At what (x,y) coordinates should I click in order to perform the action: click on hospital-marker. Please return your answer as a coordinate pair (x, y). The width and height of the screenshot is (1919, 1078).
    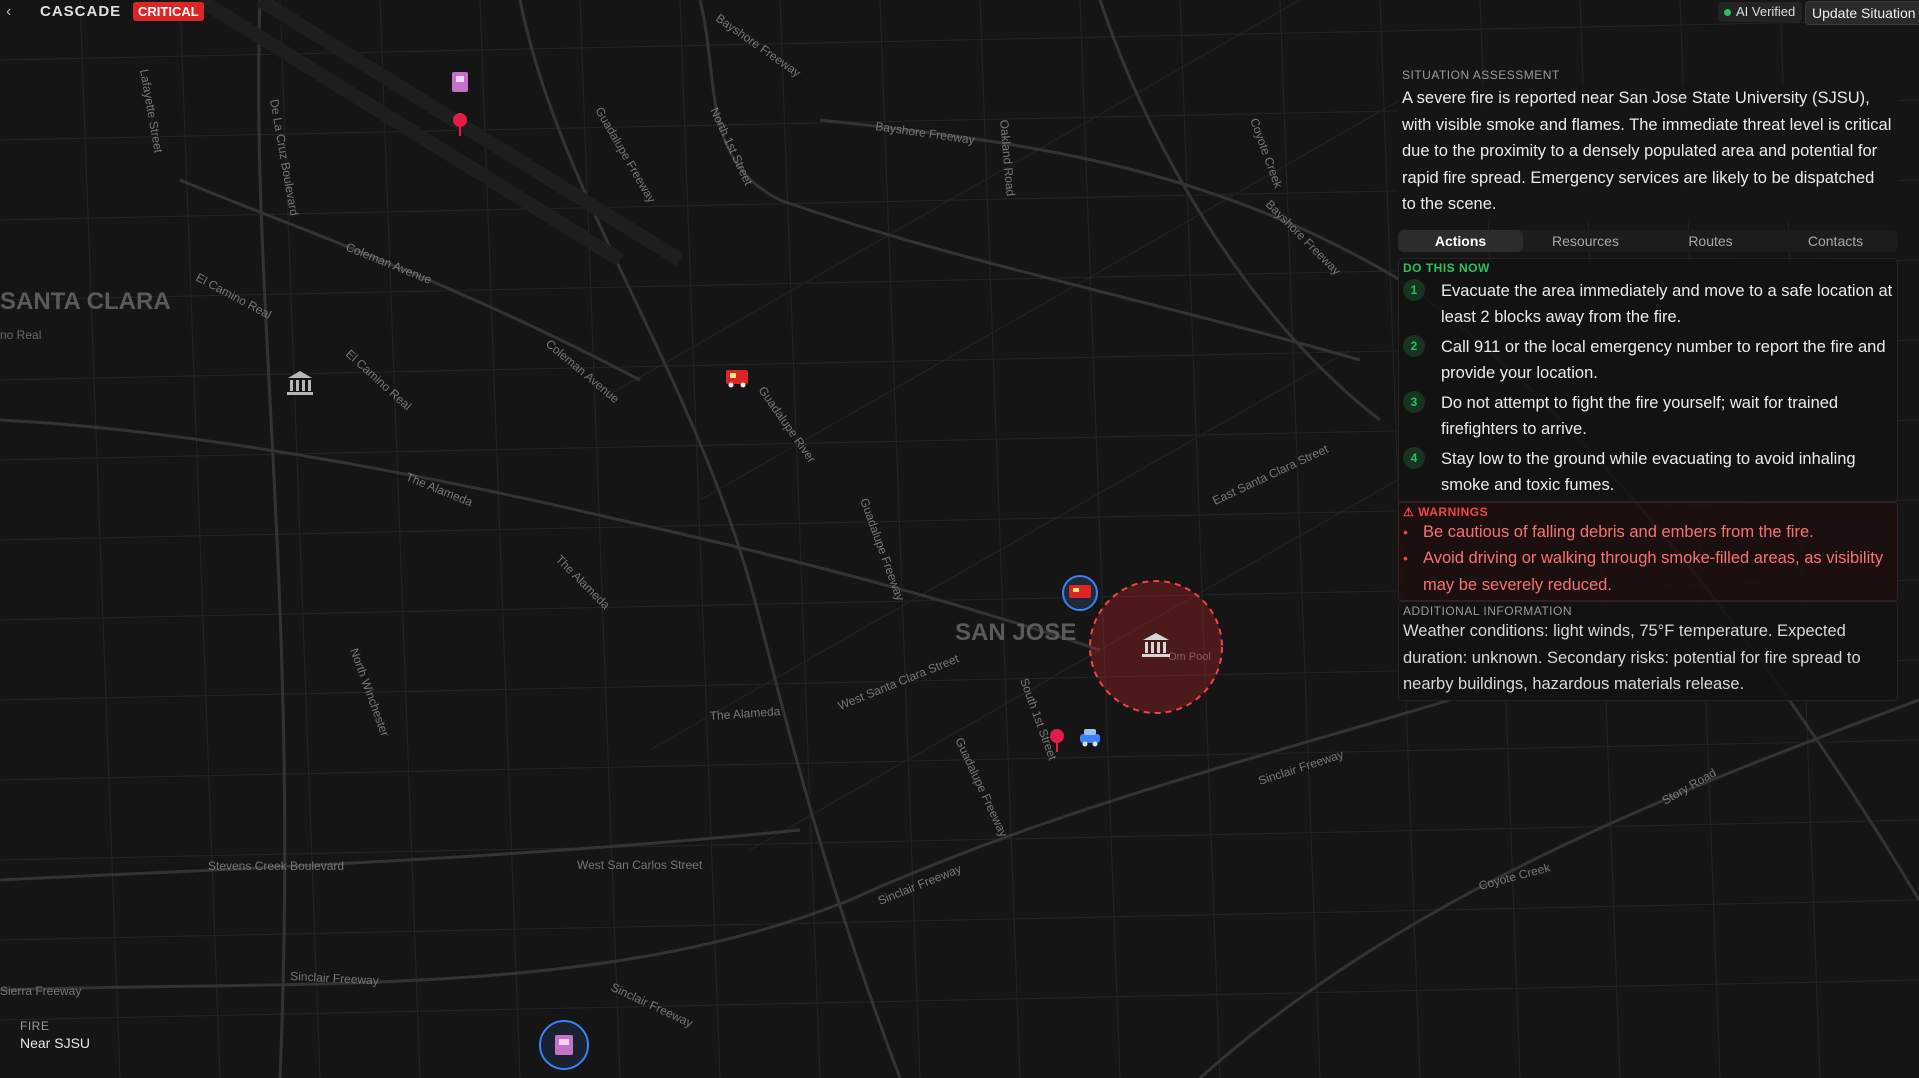
    Looking at the image, I should click on (460, 82).